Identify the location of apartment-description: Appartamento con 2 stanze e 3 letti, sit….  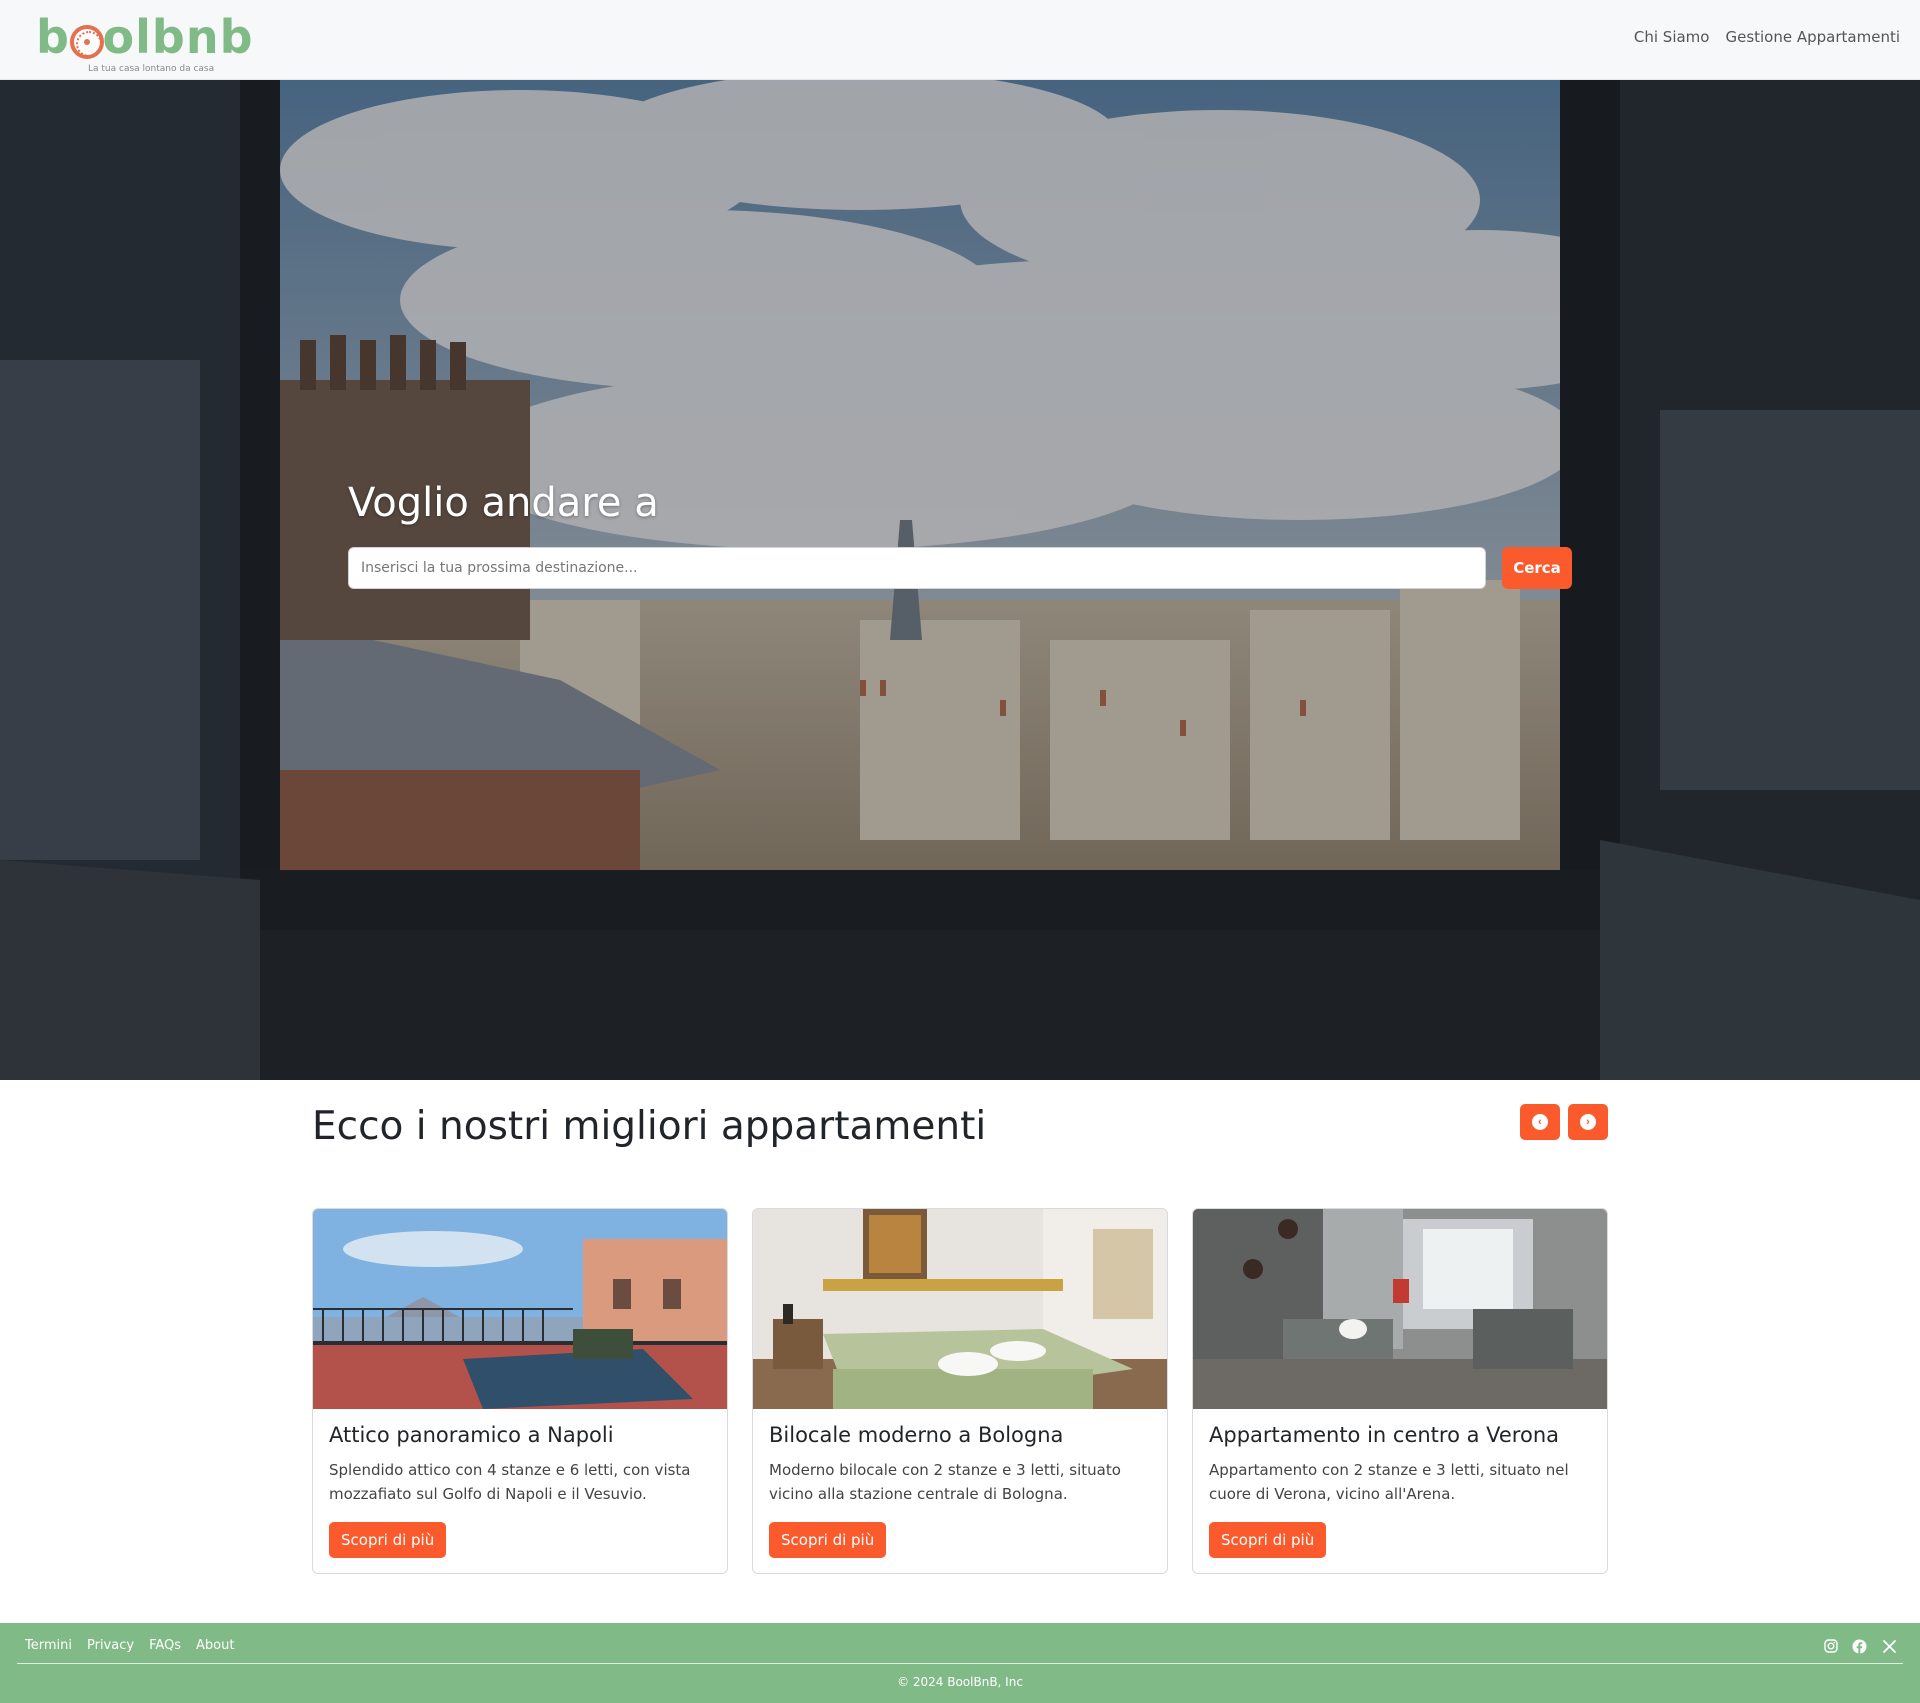
(1389, 1482).